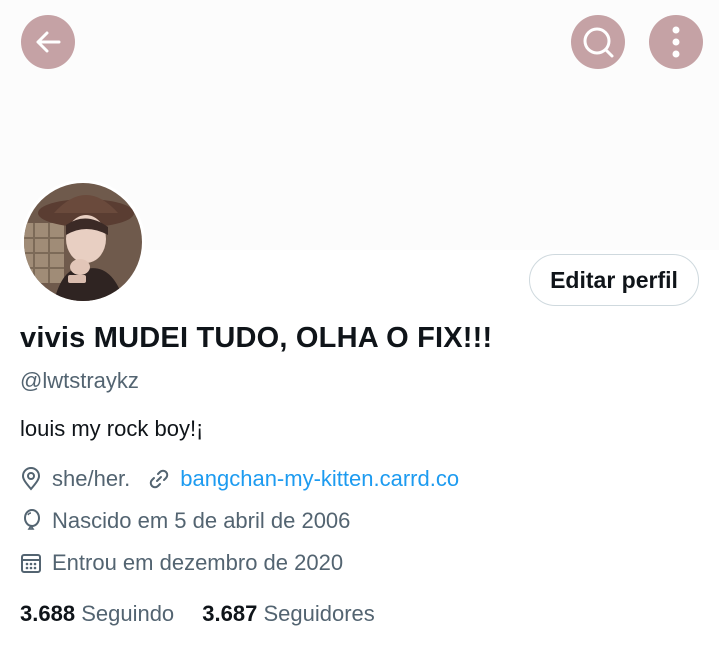 The image size is (719, 647). I want to click on follow-stats: 3.688 Seguindo 3.687 Seguidores, so click(197, 614).